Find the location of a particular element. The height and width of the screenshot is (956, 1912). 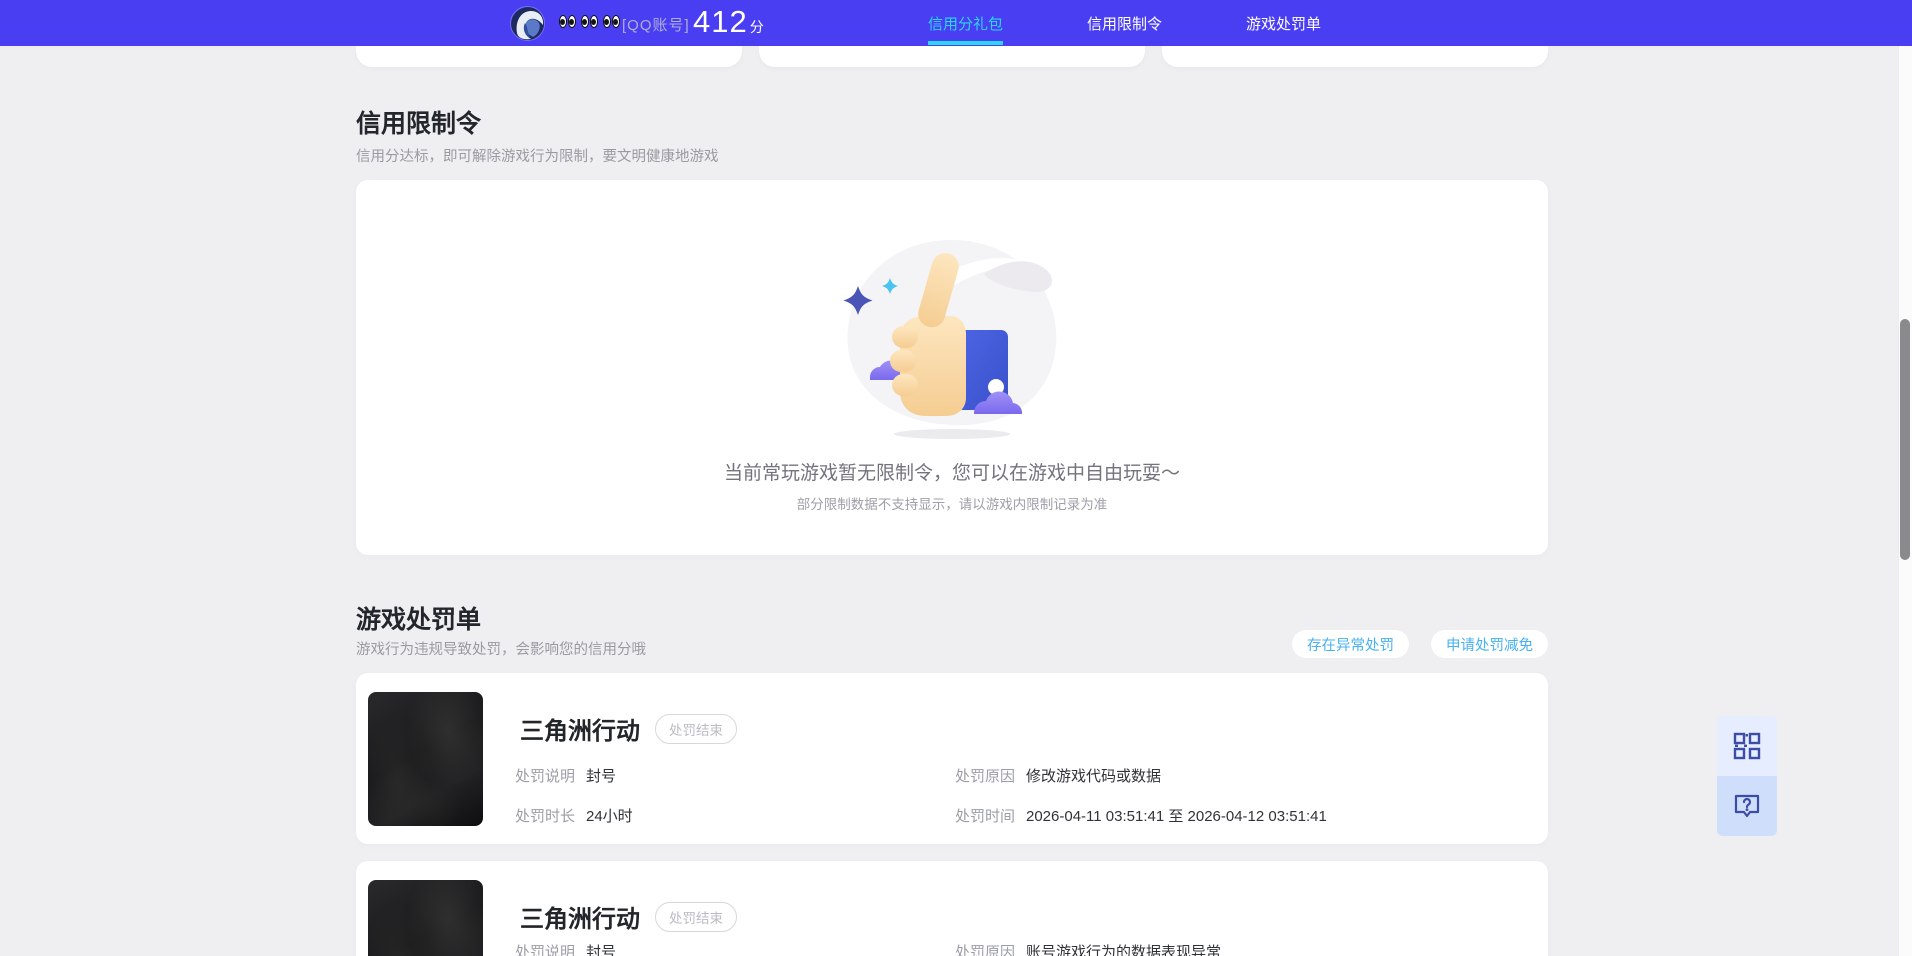

empty-state-note: 部分限制数据不支持显示，请以游戏内限制记录为准 is located at coordinates (952, 504).